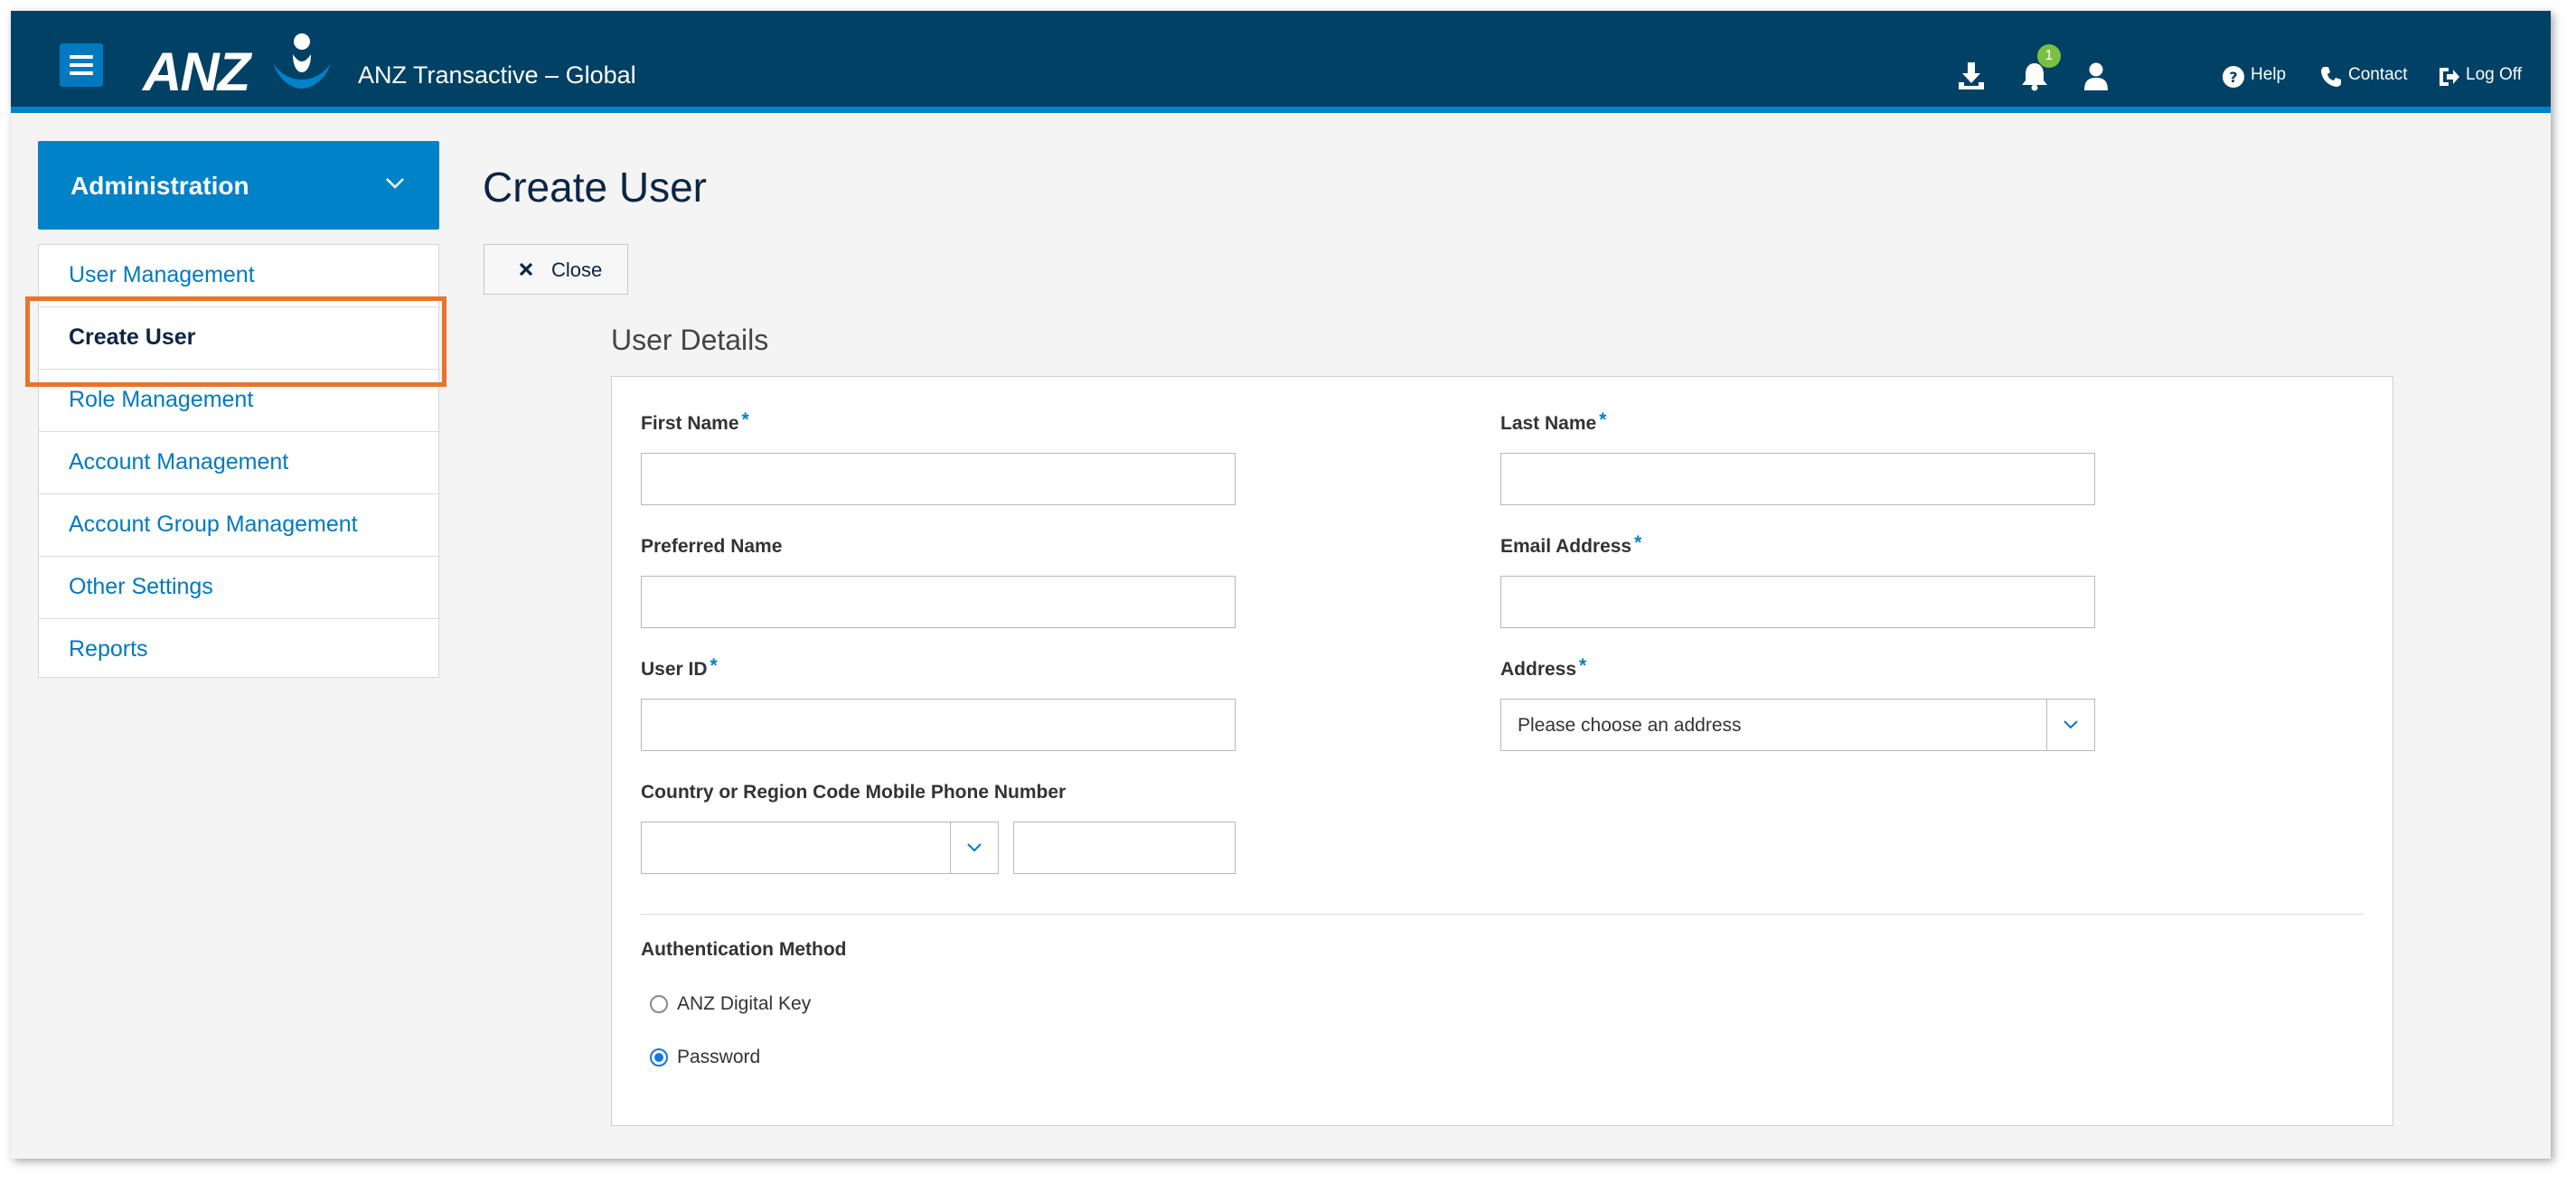 Image resolution: width=2576 pixels, height=1184 pixels. Describe the element at coordinates (108, 649) in the screenshot. I see `sidebar-item-label: Reports` at that location.